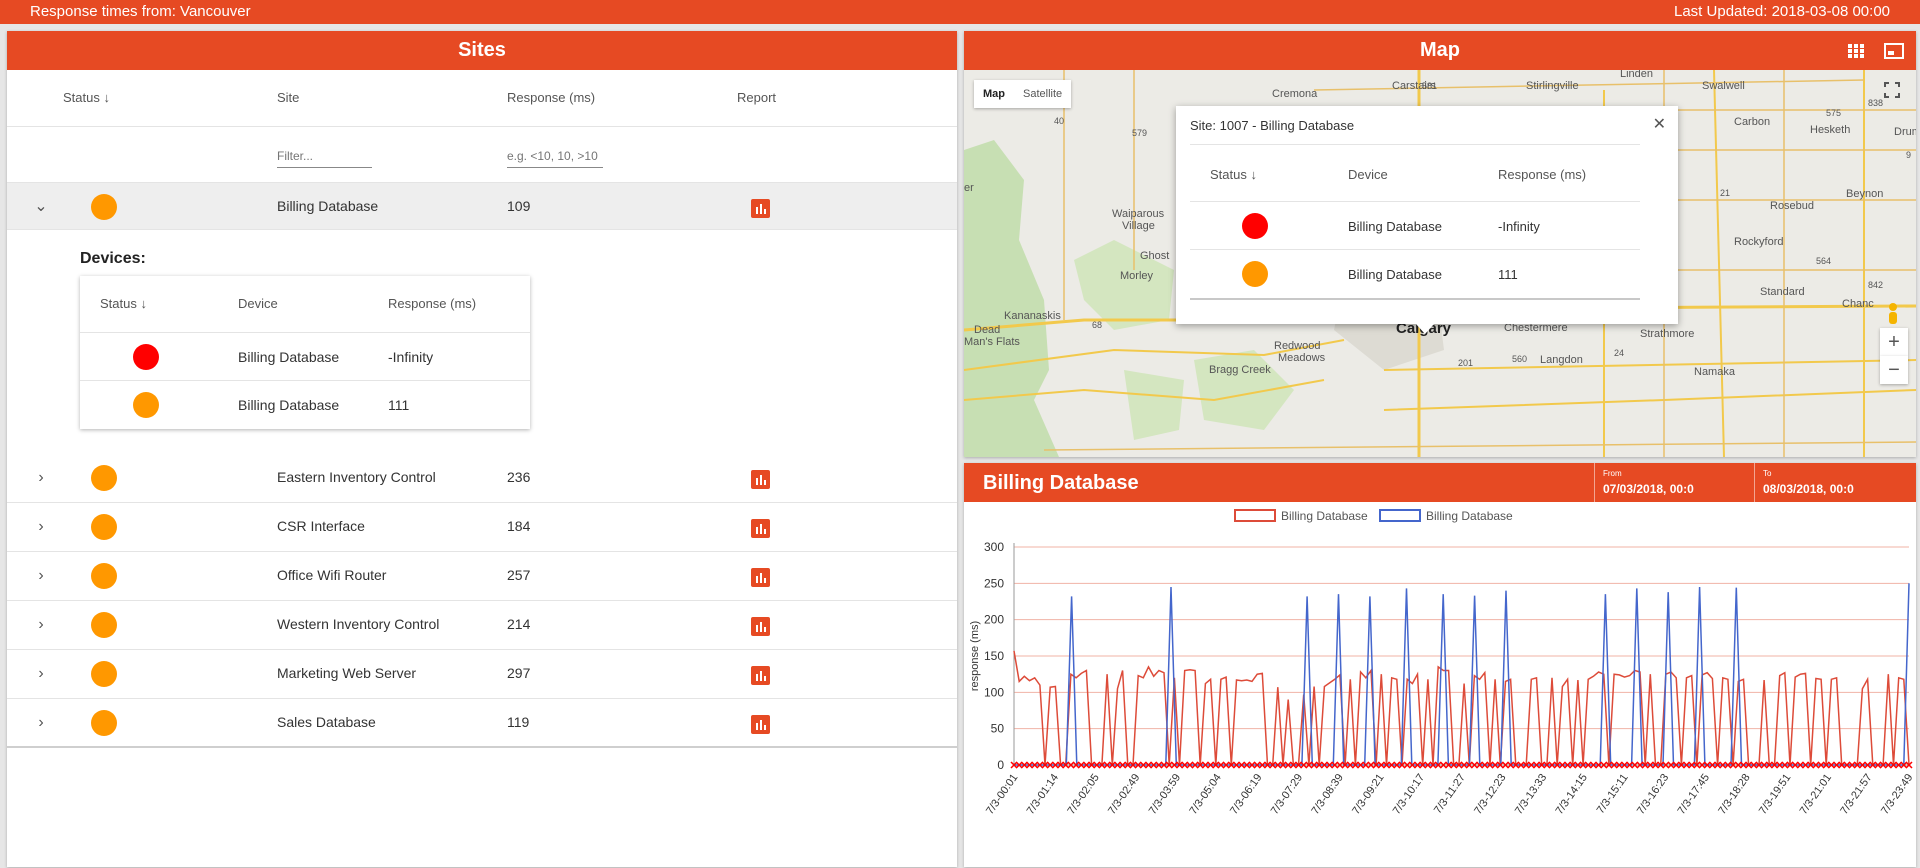  Describe the element at coordinates (482, 98) in the screenshot. I see `sites-table-header: Status ↓ Site Response (ms) Report` at that location.